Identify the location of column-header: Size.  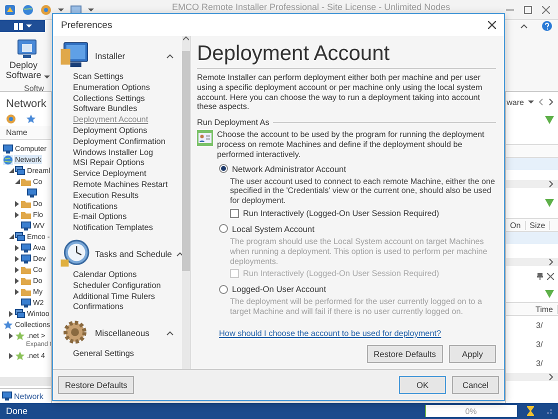
(538, 225).